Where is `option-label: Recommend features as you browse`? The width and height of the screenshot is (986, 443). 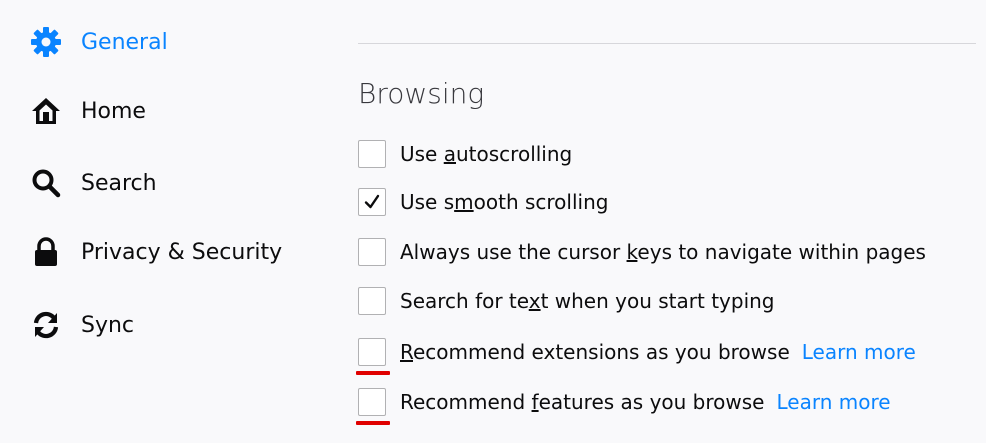
option-label: Recommend features as you browse is located at coordinates (582, 402).